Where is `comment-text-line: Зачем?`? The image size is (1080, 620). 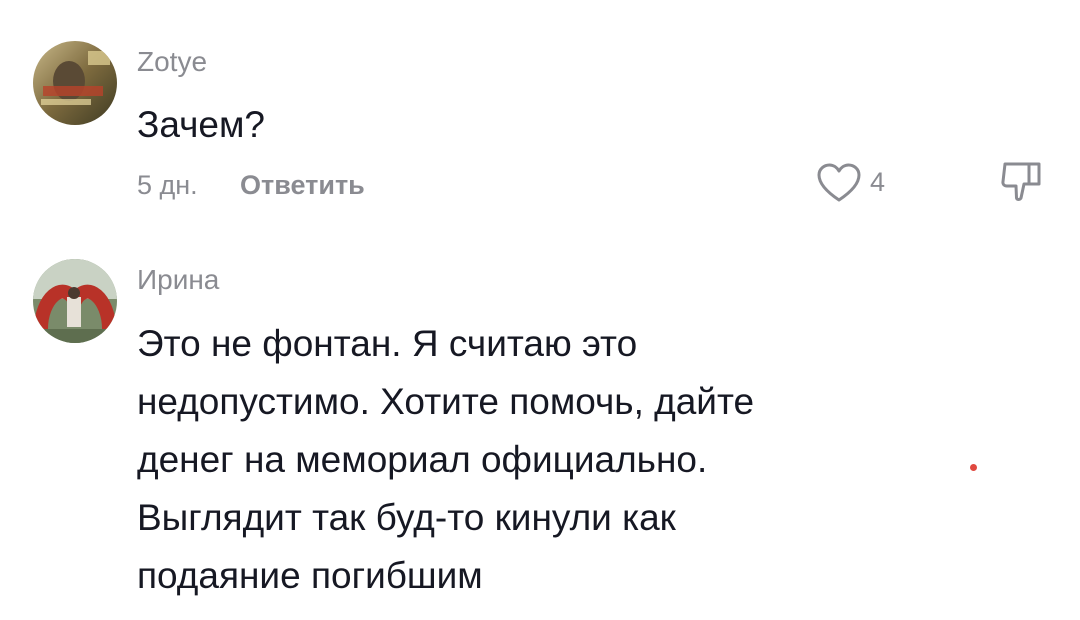
comment-text-line: Зачем? is located at coordinates (201, 124).